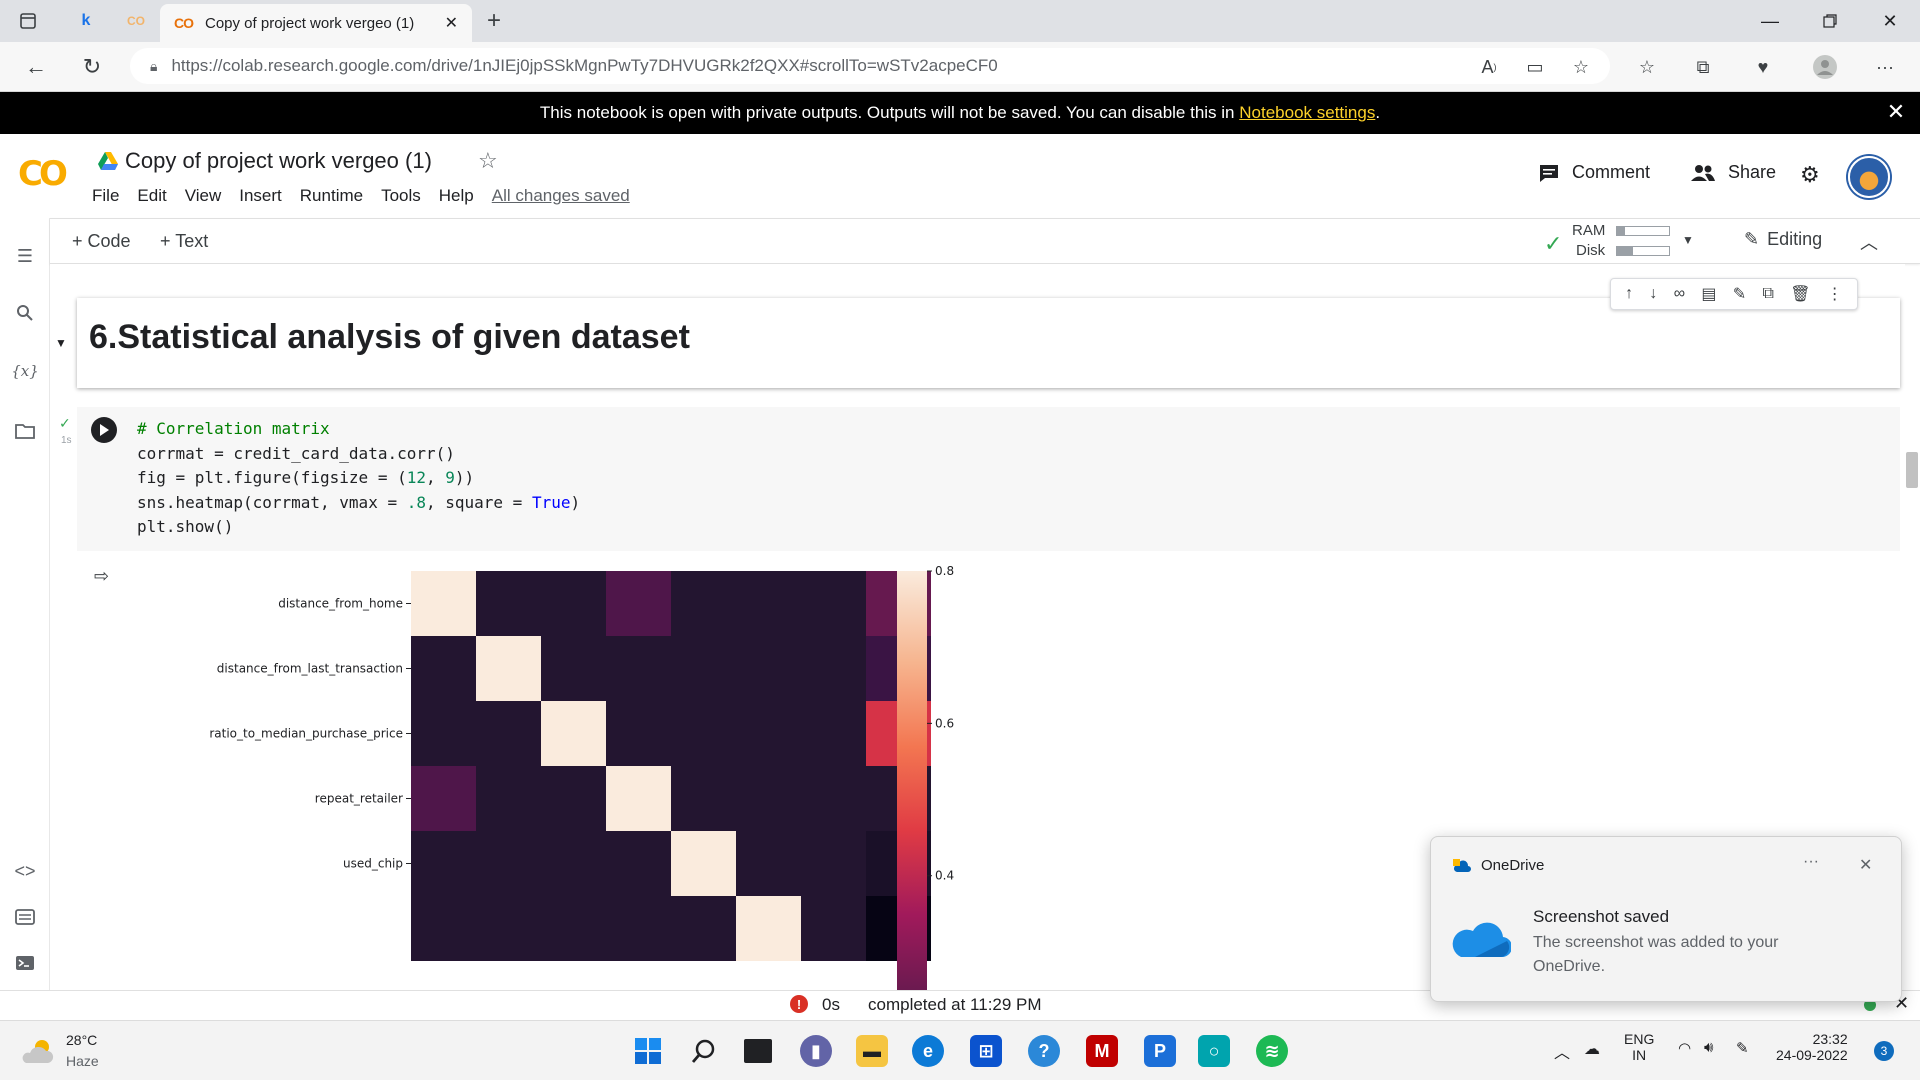 This screenshot has width=1920, height=1080. I want to click on share-button: Share, so click(1733, 172).